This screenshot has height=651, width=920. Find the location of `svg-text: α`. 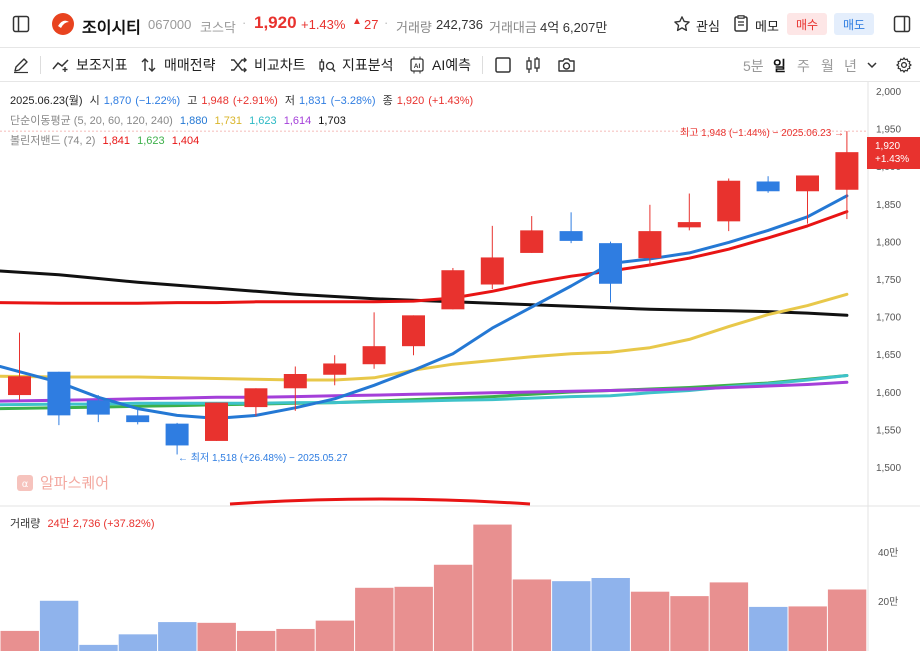

svg-text: α is located at coordinates (25, 484).